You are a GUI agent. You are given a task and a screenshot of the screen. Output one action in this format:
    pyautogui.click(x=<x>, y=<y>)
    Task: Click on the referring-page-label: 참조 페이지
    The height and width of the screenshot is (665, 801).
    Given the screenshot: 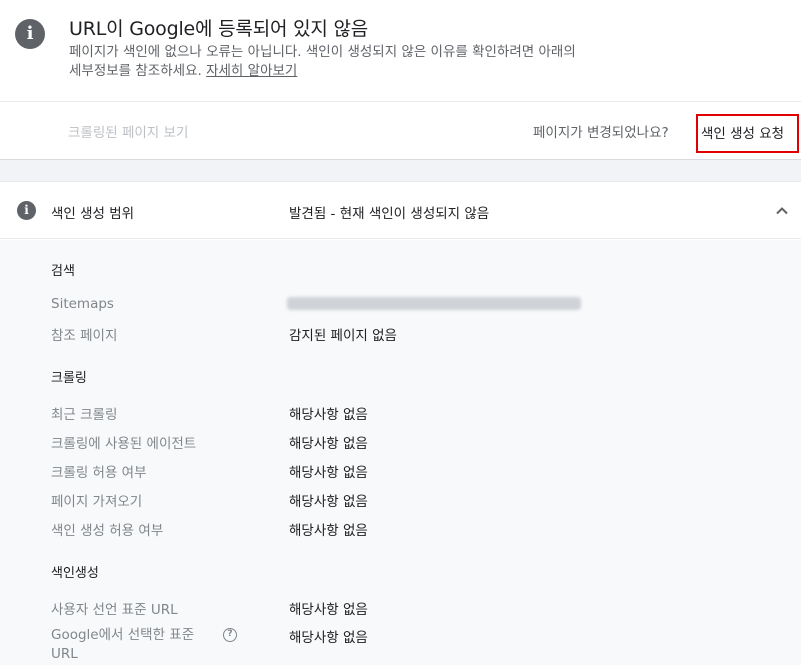 What is the action you would take?
    pyautogui.click(x=84, y=336)
    